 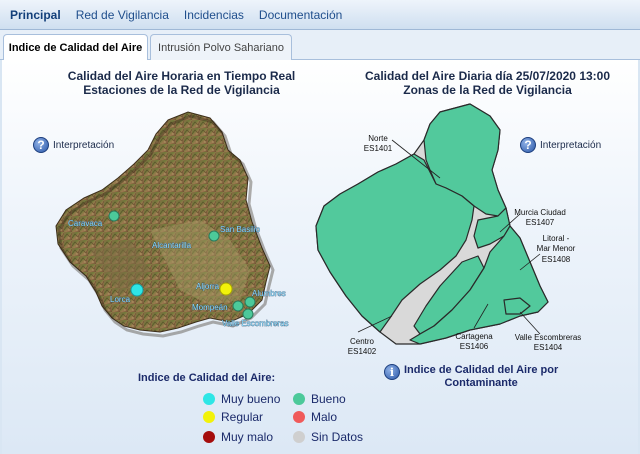 I want to click on zone-label-escombreras-code: ES1404, so click(x=548, y=347).